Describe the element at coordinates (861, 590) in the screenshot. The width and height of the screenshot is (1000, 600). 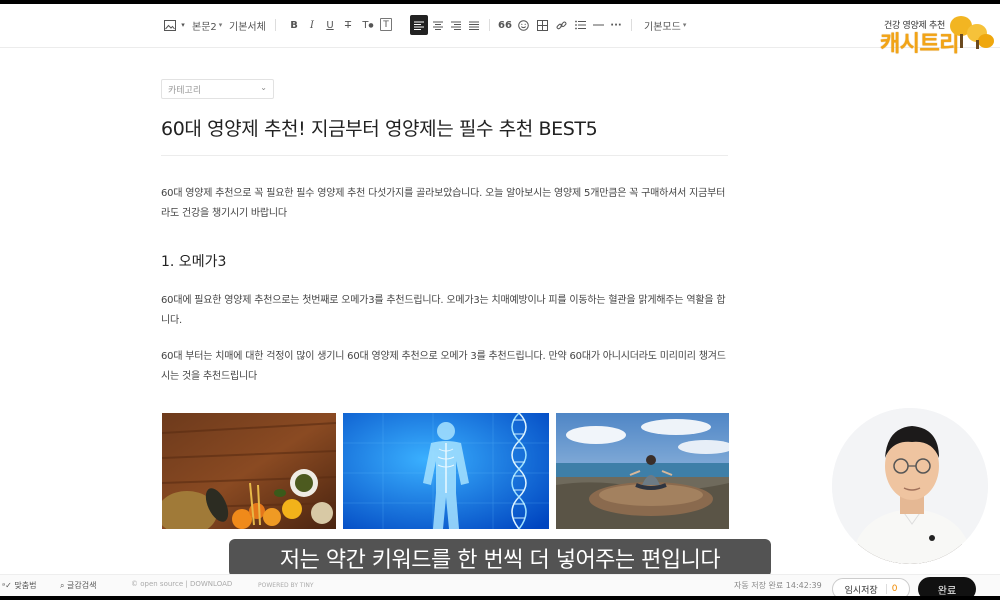
I see `temp-save-label: 임시저장` at that location.